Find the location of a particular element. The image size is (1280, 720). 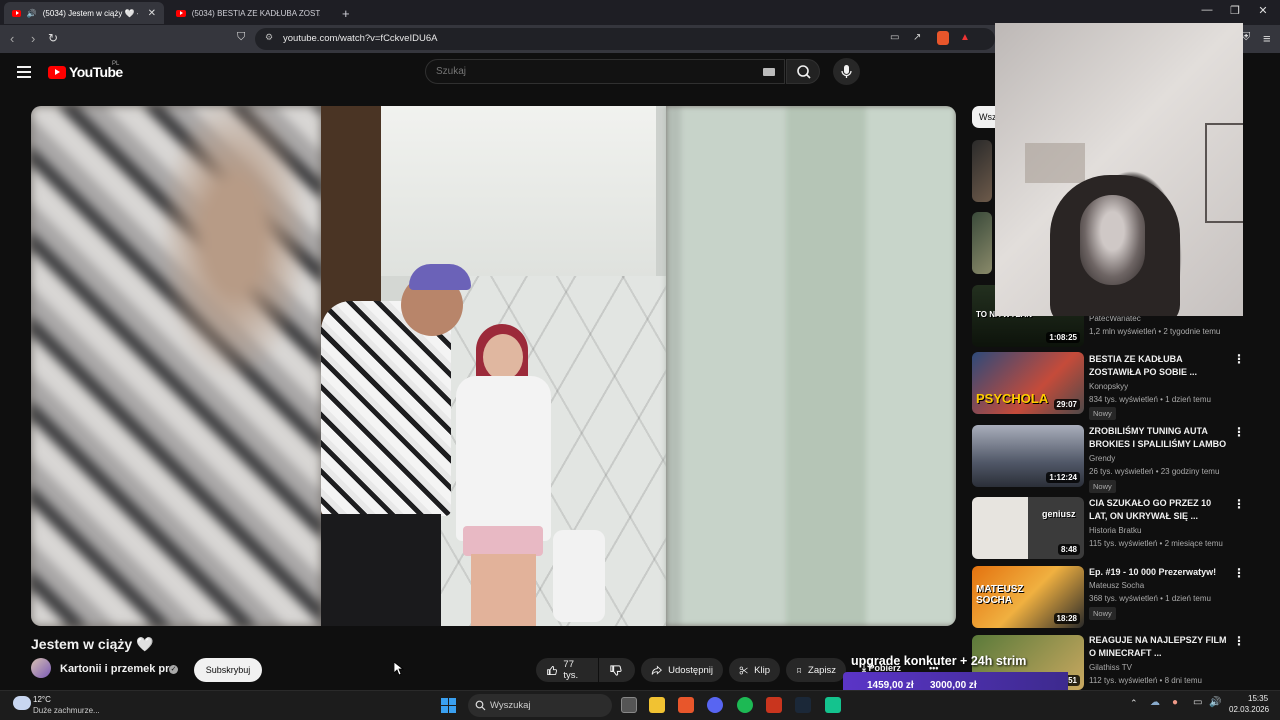

share-button: Udostępnij is located at coordinates (682, 670).